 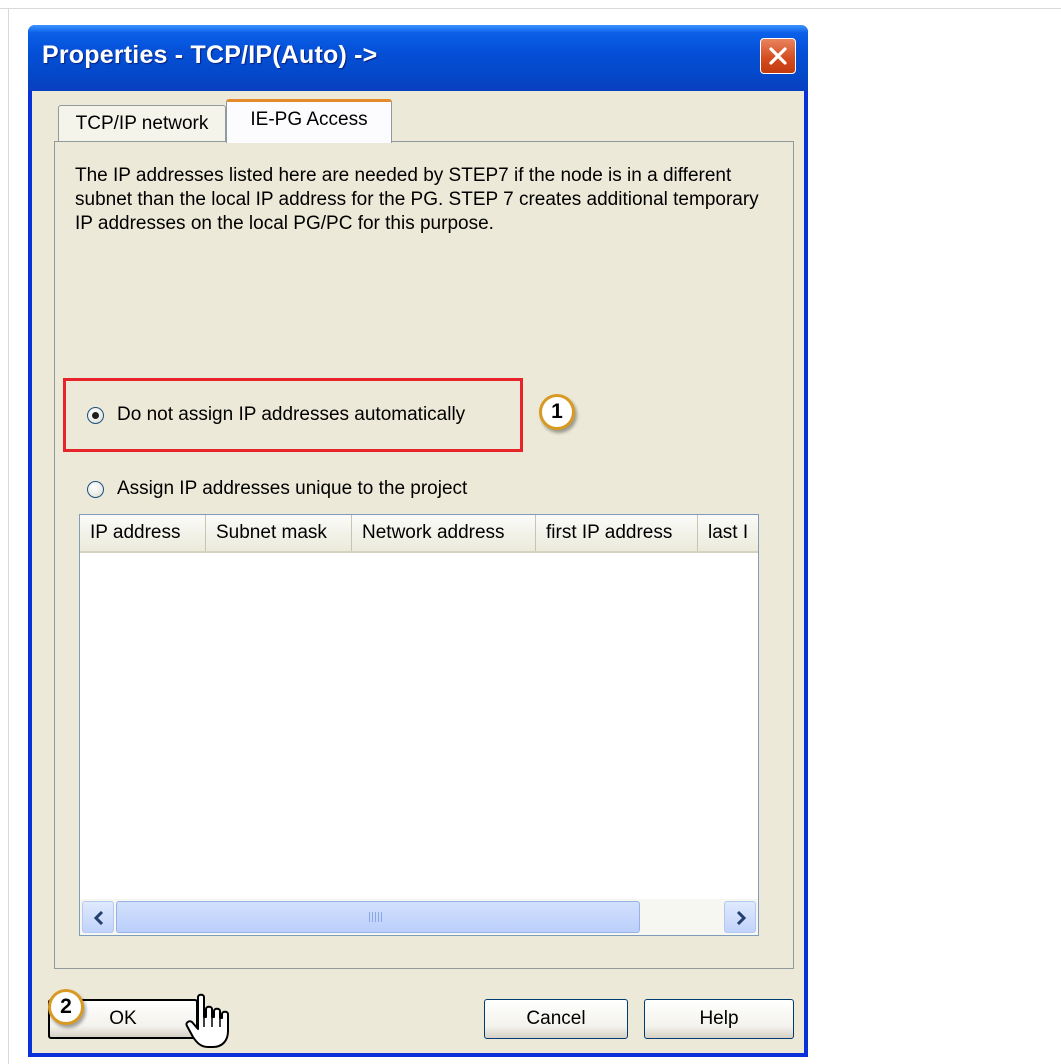 I want to click on scroll-right-button, so click(x=740, y=917).